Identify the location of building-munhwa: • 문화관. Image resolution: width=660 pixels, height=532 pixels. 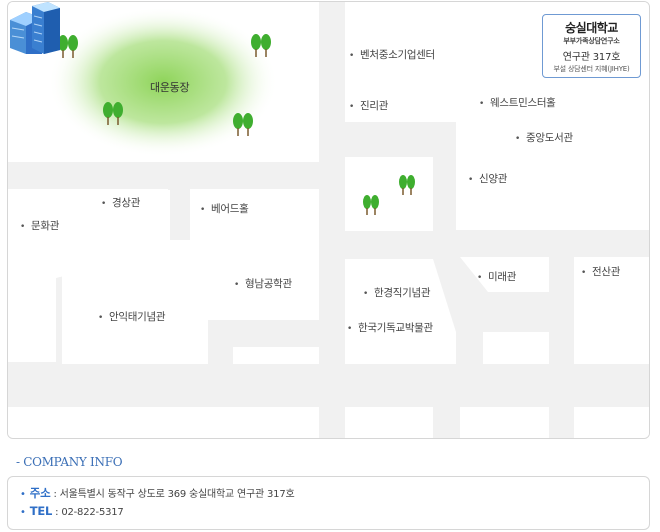
(40, 226).